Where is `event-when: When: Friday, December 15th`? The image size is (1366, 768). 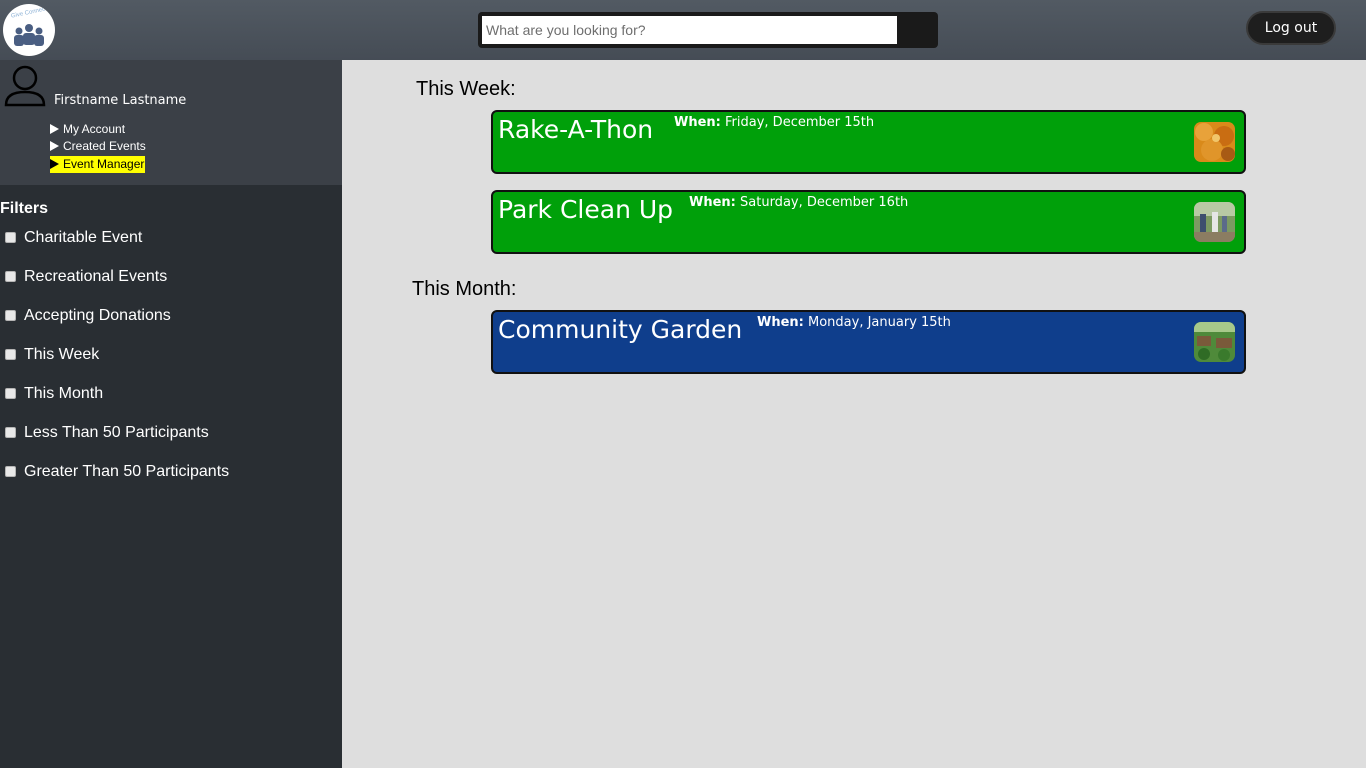
event-when: When: Friday, December 15th is located at coordinates (774, 122).